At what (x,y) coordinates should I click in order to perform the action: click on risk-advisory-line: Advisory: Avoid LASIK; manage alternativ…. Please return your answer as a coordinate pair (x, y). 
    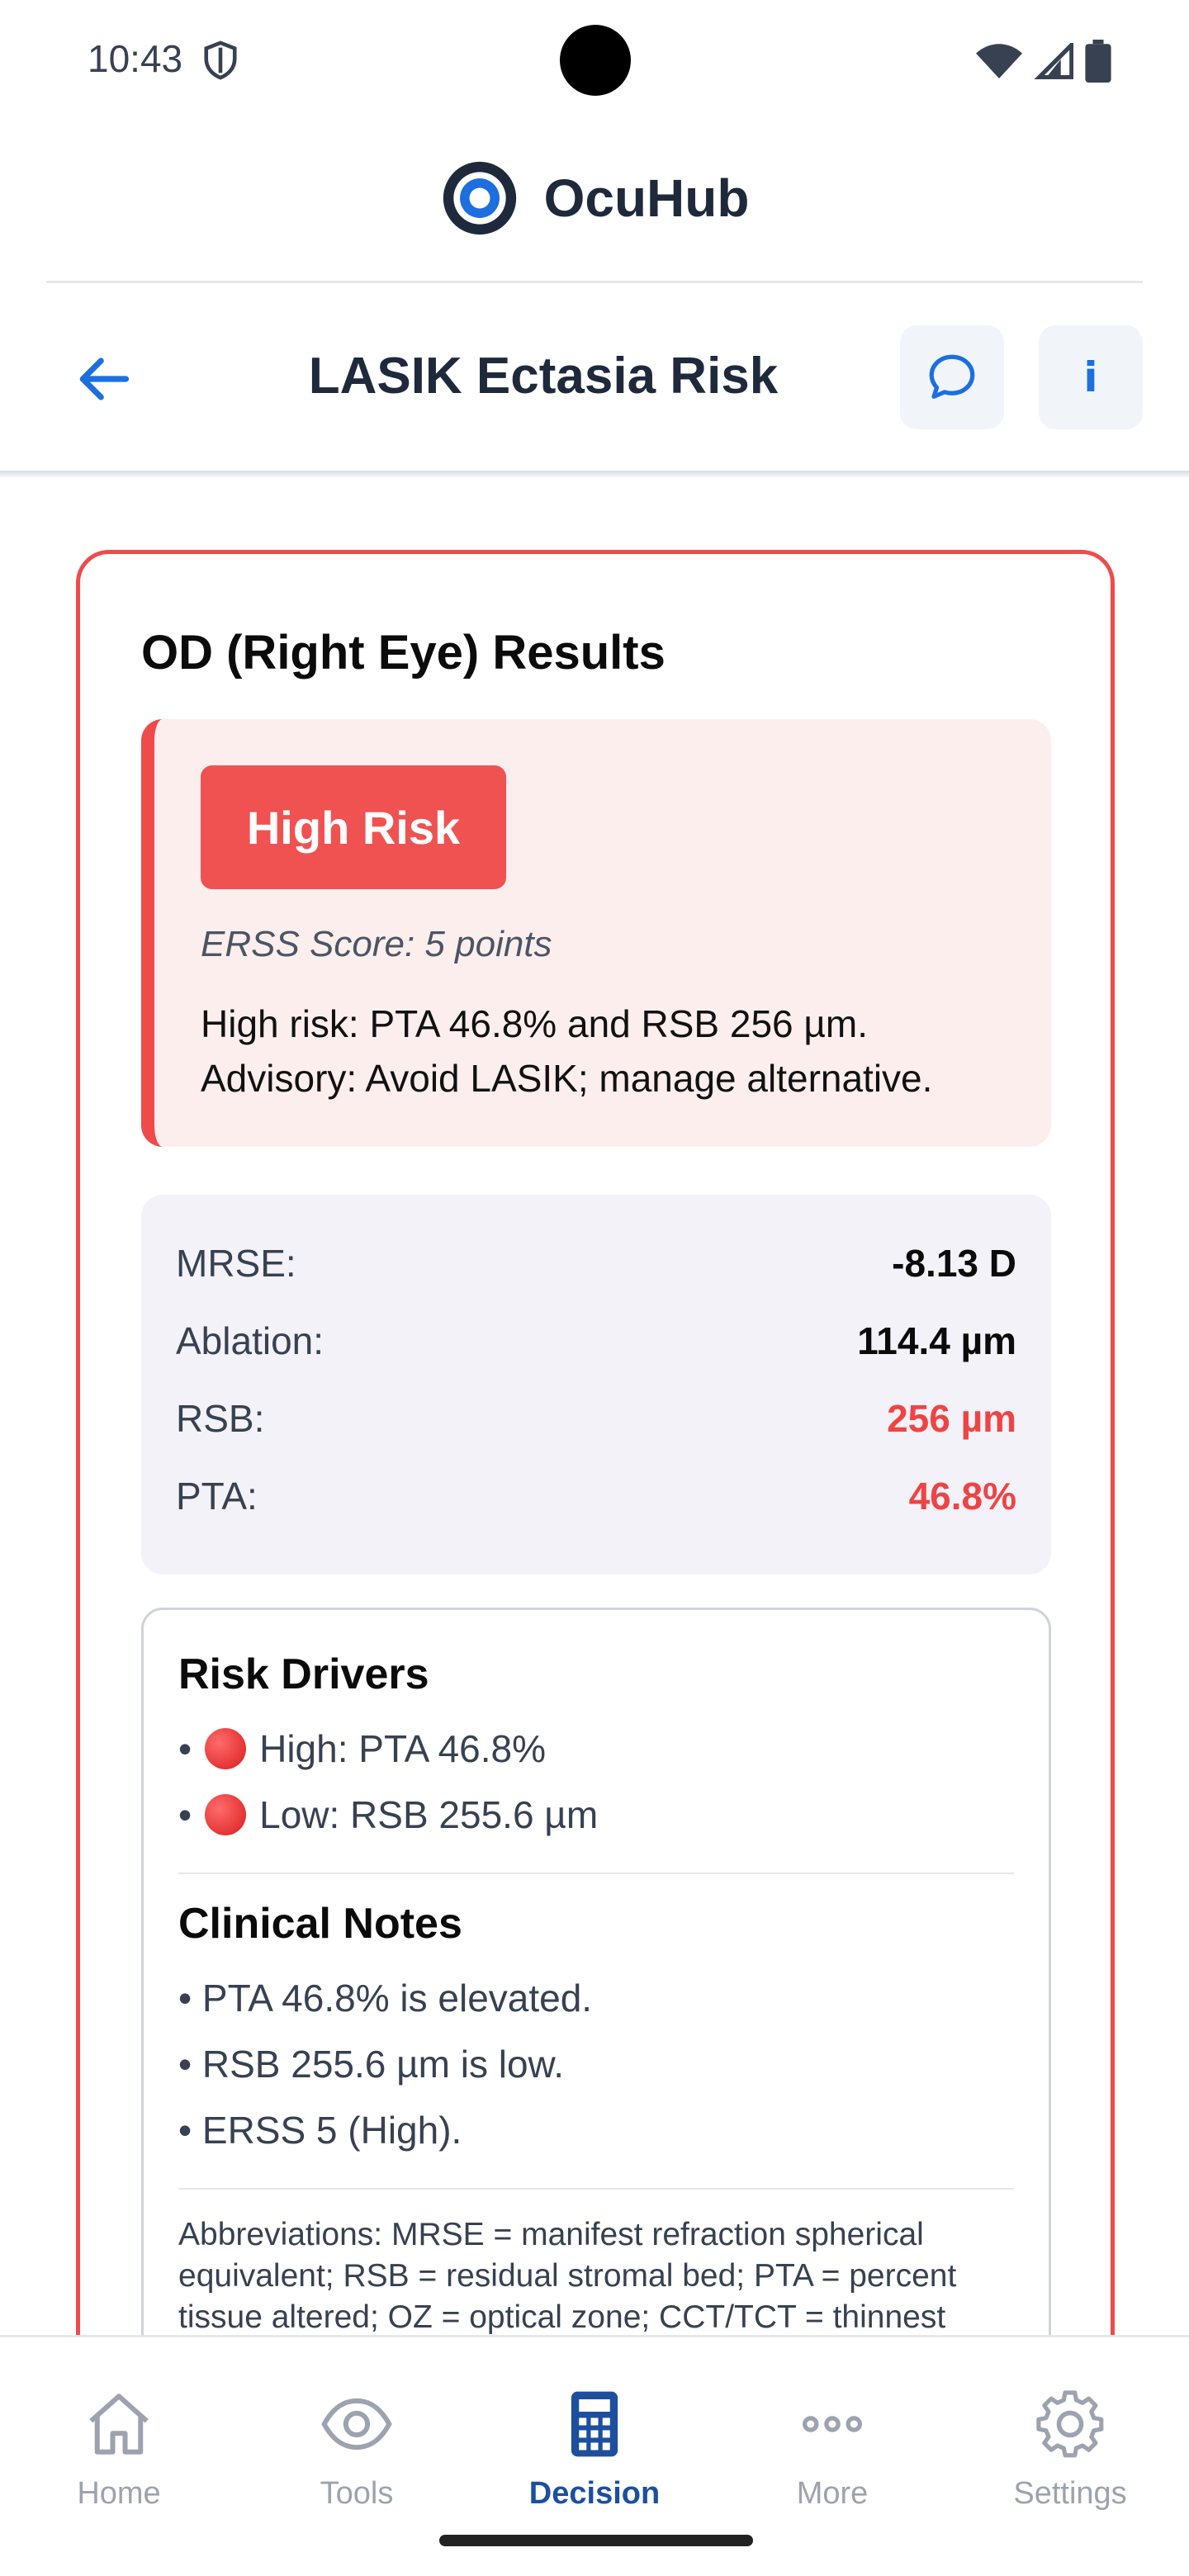
    Looking at the image, I should click on (567, 1078).